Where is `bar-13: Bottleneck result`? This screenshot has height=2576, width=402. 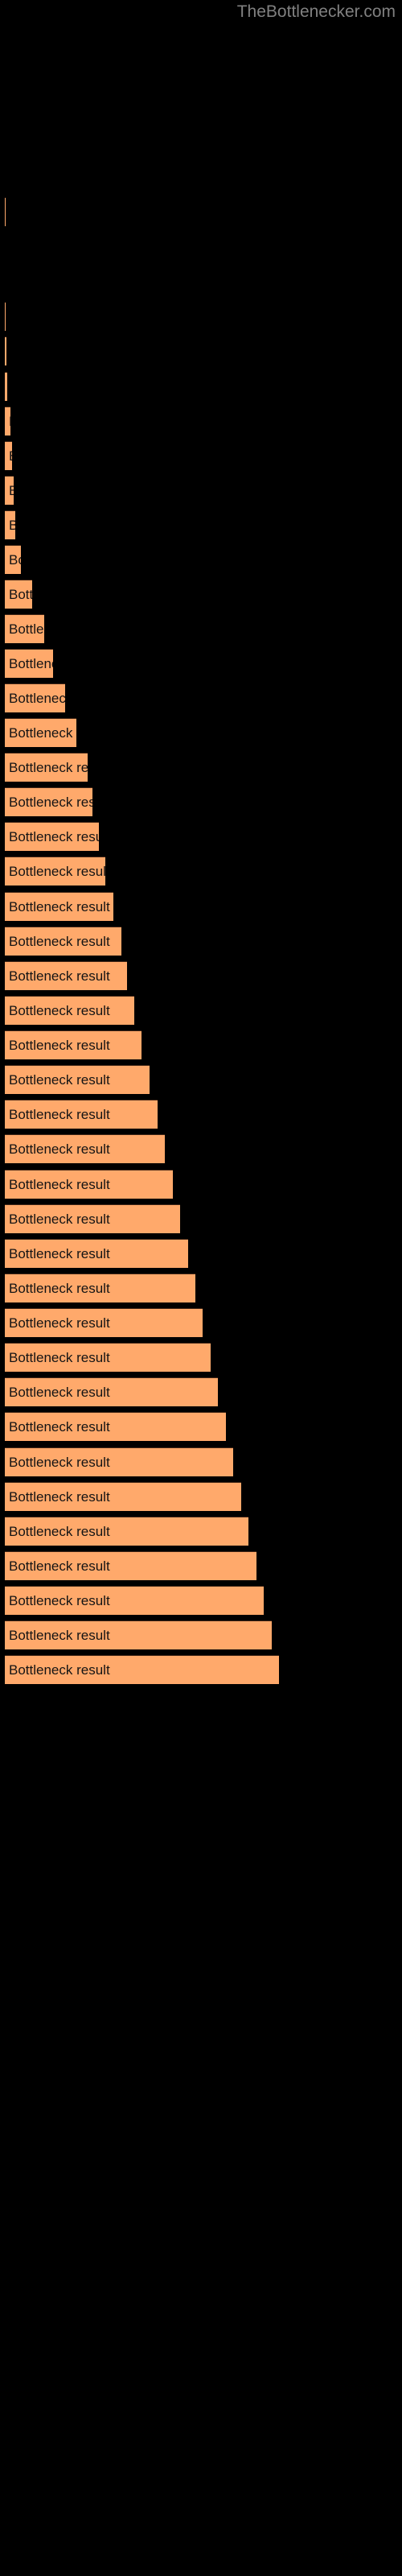 bar-13: Bottleneck result is located at coordinates (40, 732).